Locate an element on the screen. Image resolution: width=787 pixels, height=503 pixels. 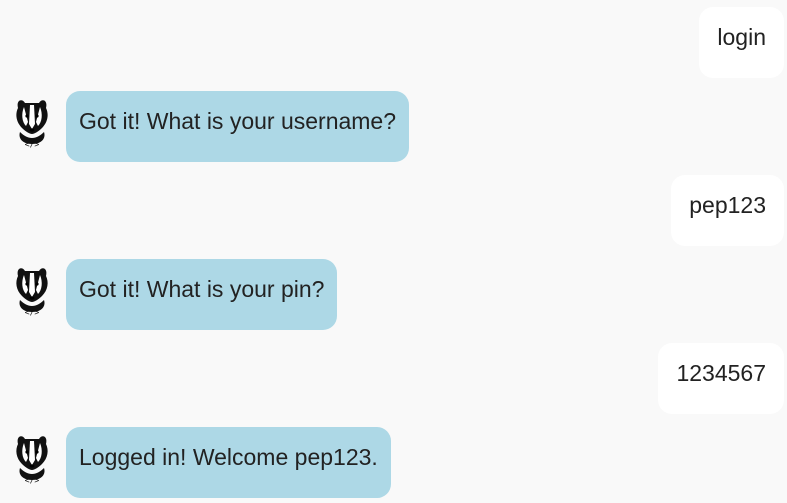
bot-message-bubble: Got it! What is your pin? is located at coordinates (202, 294).